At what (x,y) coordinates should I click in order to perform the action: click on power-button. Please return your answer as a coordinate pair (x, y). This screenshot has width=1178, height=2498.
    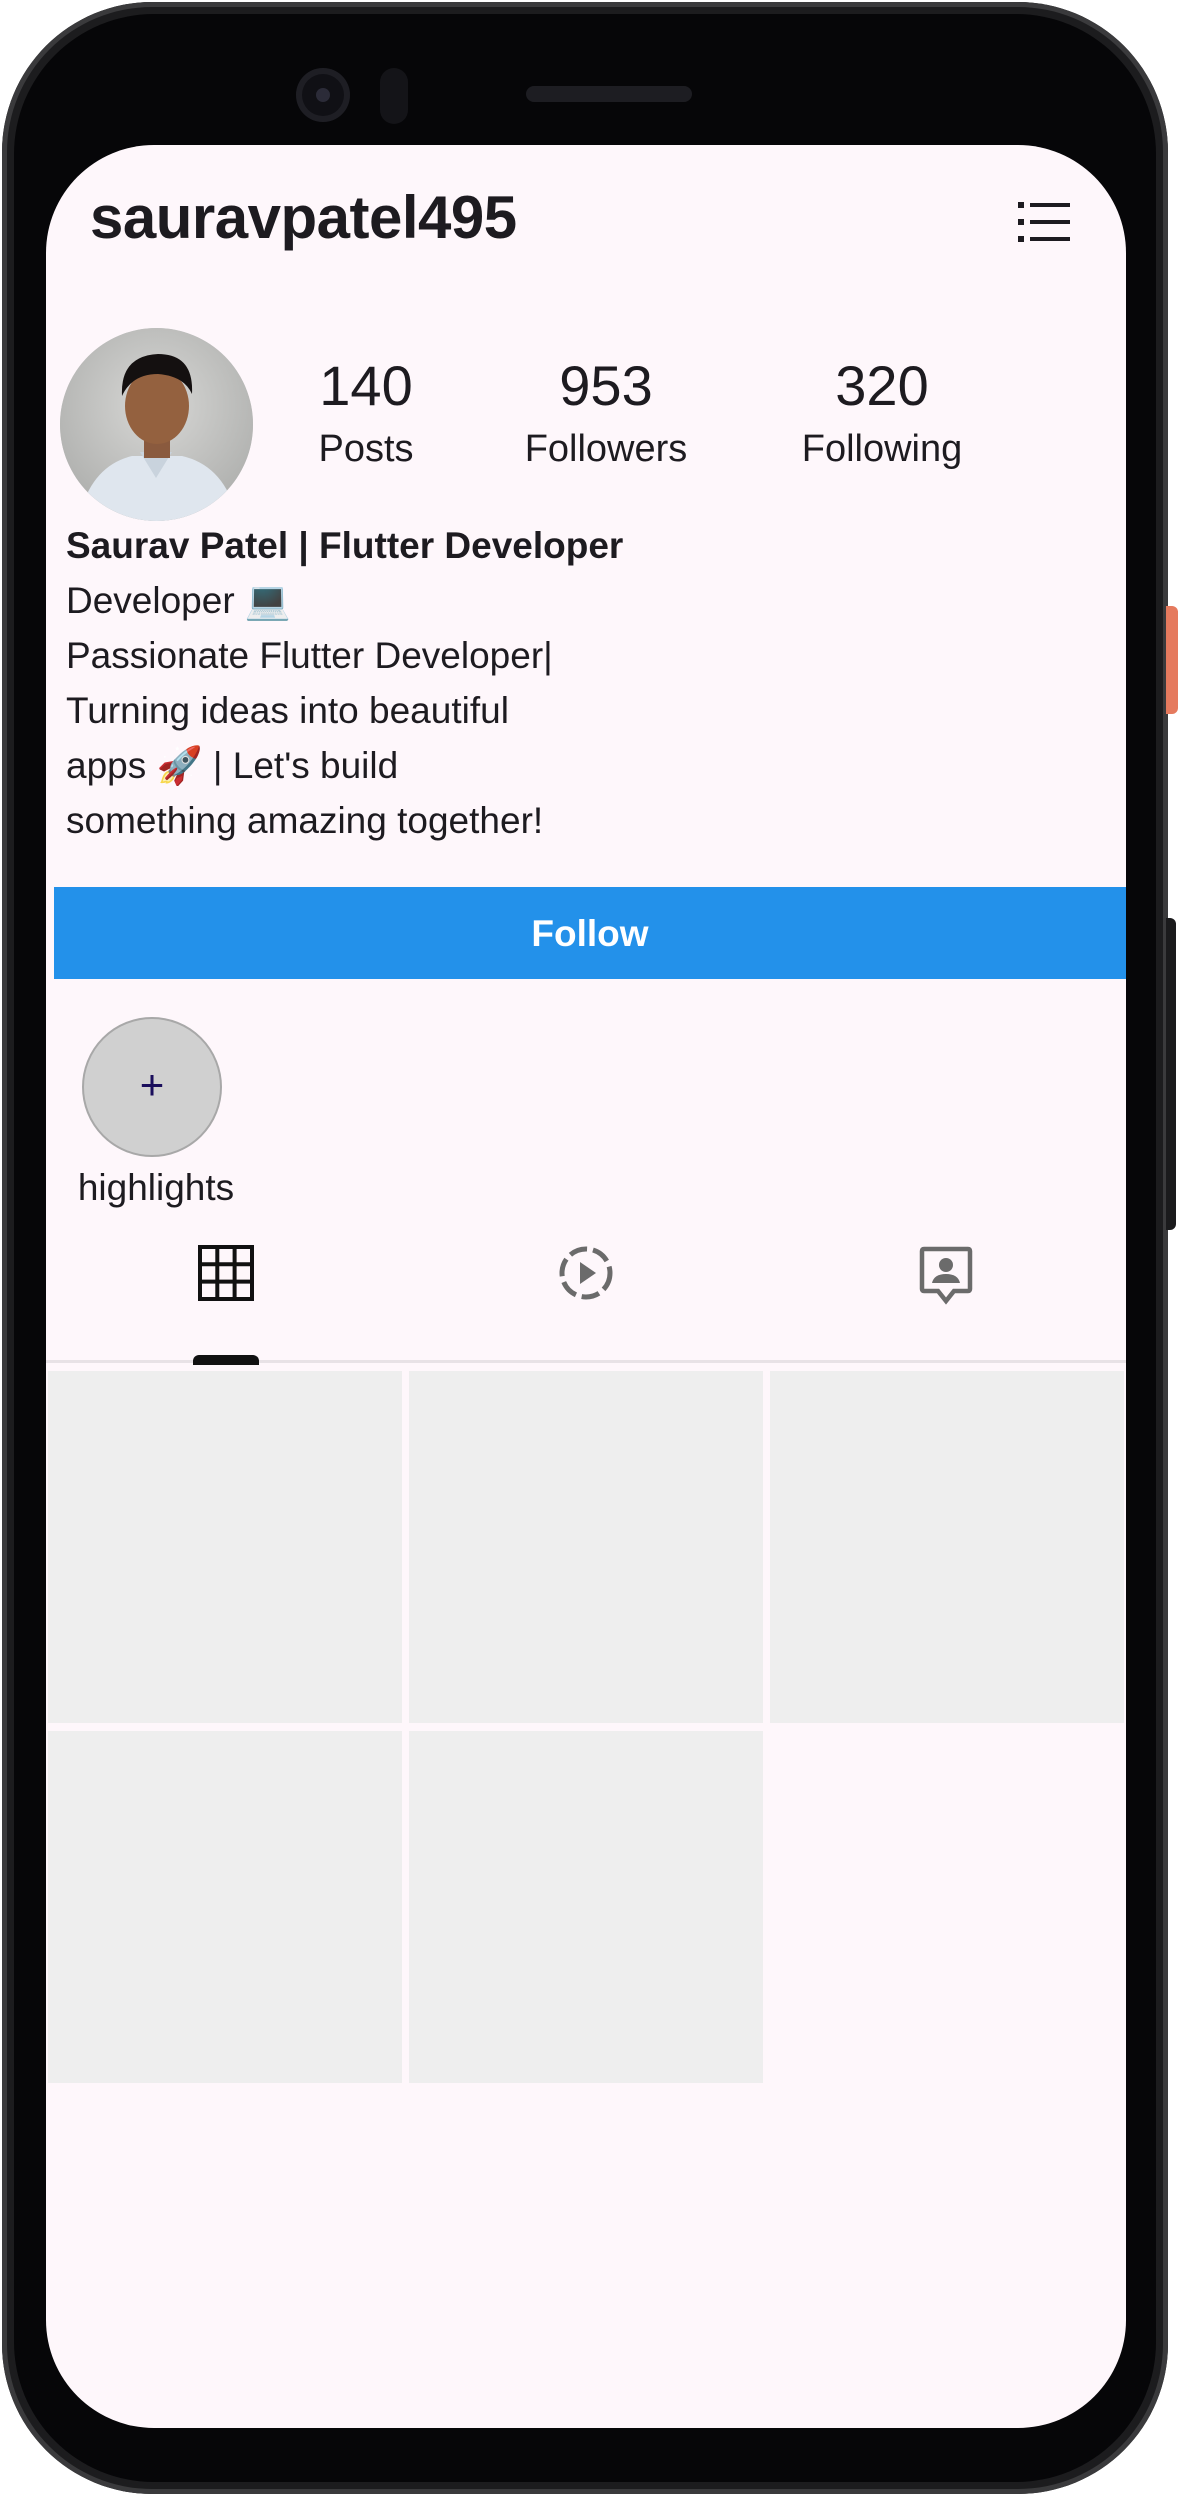
    Looking at the image, I should click on (1172, 660).